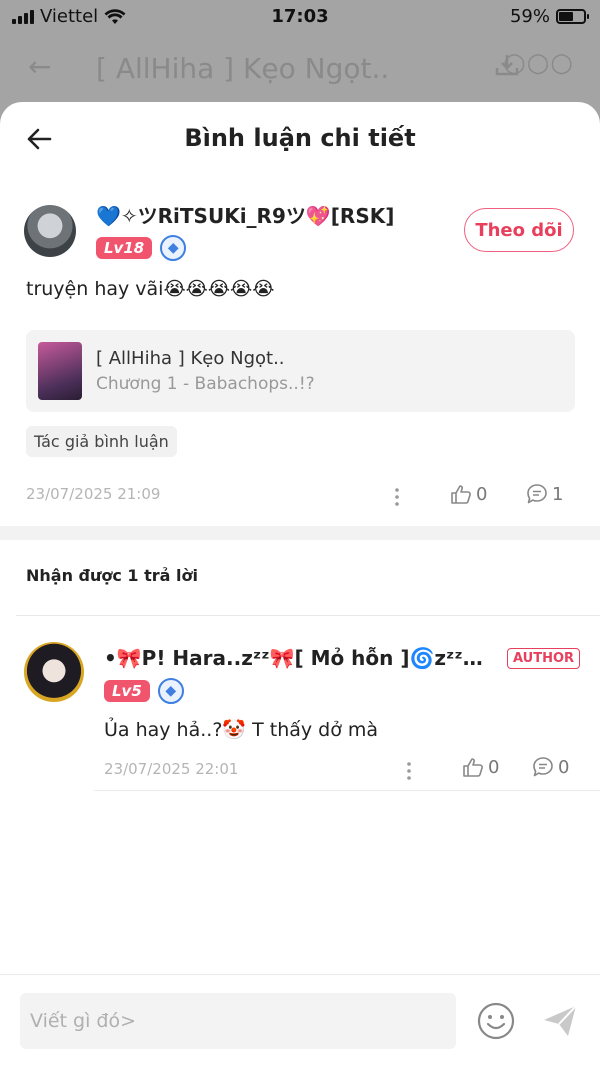  Describe the element at coordinates (124, 248) in the screenshot. I see `level-badge: Lv18` at that location.